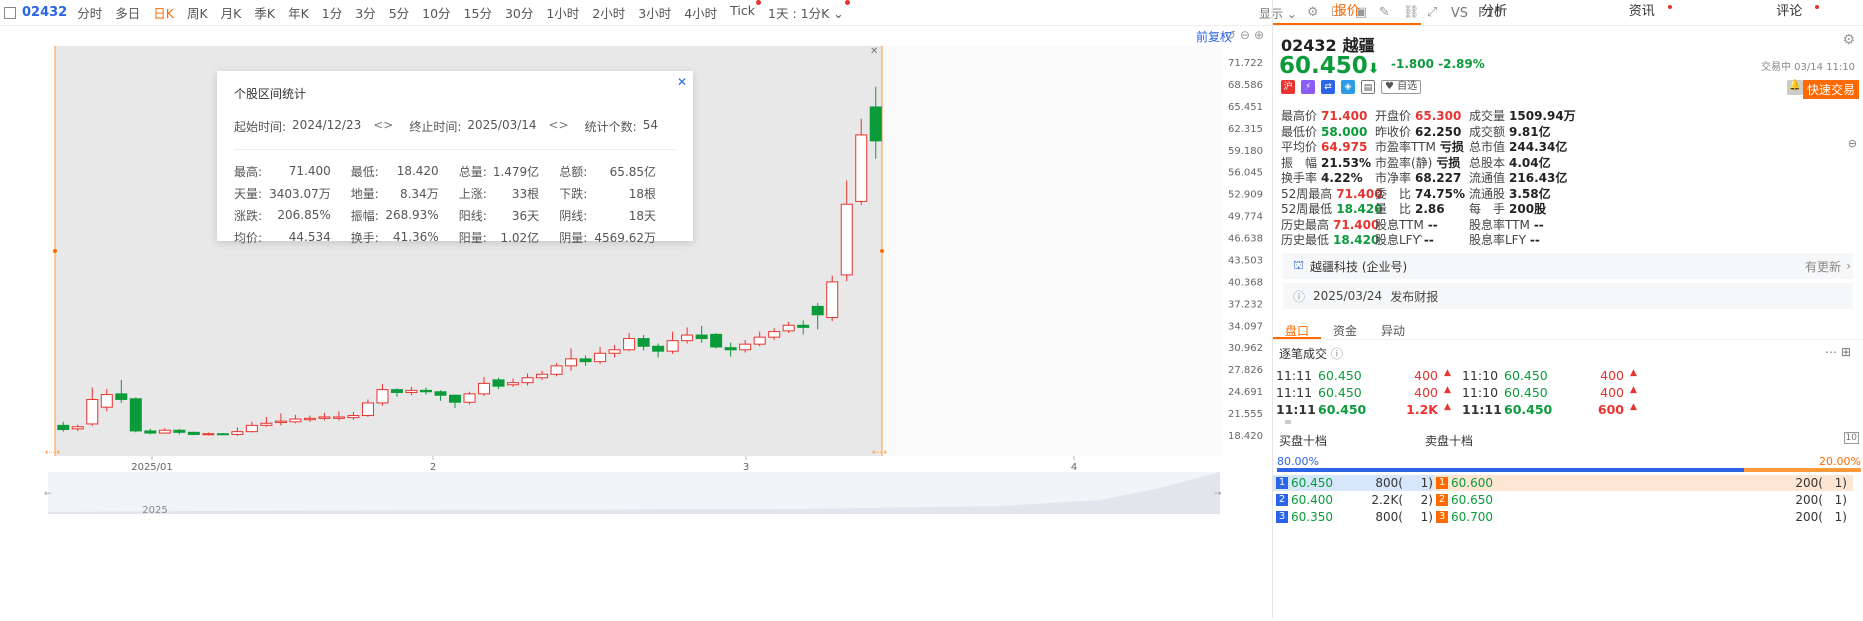 This screenshot has width=1863, height=621. Describe the element at coordinates (1568, 483) in the screenshot. I see `orderbook-row: 160.450800(1)160.600200(1)` at that location.